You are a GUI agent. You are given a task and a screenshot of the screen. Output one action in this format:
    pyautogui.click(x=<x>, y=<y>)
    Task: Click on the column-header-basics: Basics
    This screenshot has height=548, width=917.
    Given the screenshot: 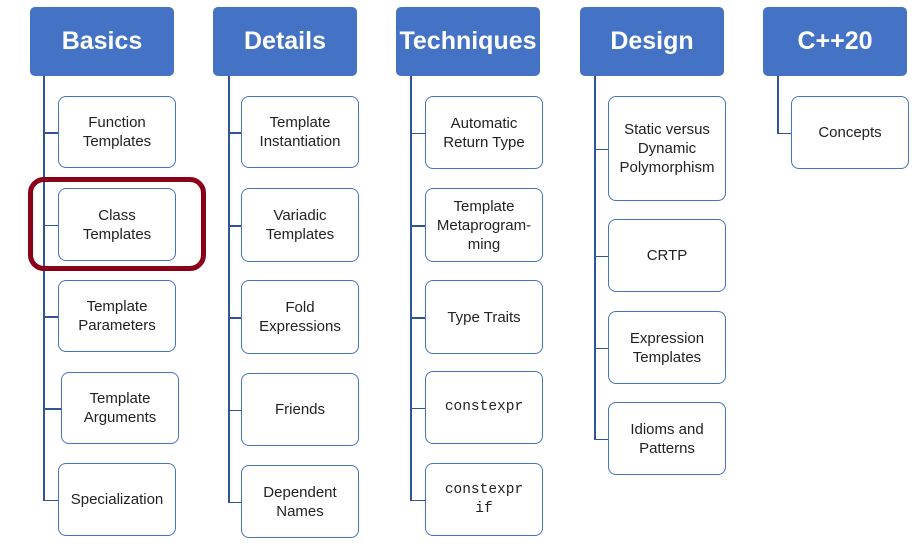 What is the action you would take?
    pyautogui.click(x=102, y=41)
    